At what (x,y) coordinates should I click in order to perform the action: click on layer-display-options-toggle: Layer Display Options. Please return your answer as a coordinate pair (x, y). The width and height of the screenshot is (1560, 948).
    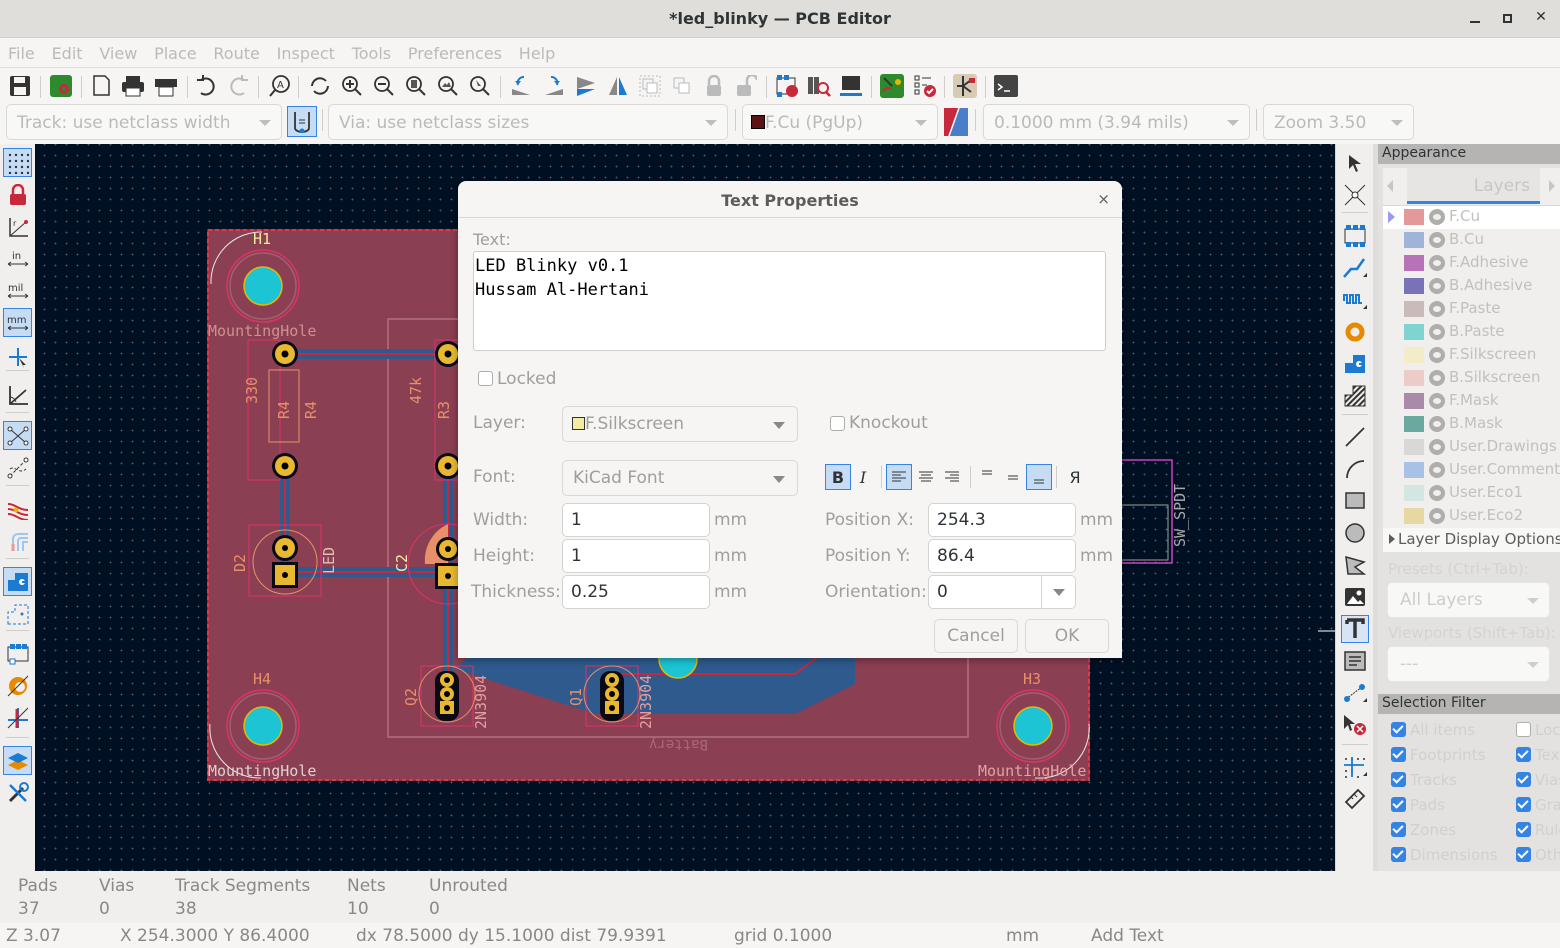
    Looking at the image, I should click on (1471, 540).